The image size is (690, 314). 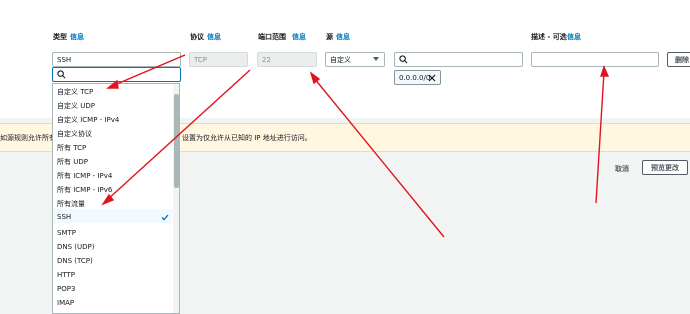 I want to click on preview-changes-label: 预览更改, so click(x=665, y=167).